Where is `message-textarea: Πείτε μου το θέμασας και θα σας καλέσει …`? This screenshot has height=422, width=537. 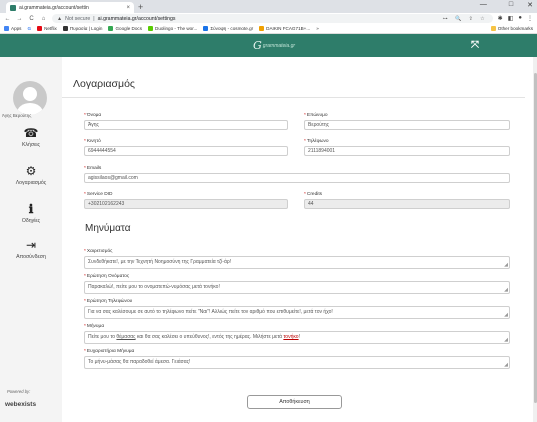
message-textarea: Πείτε μου το θέμασας και θα σας καλέσει … is located at coordinates (297, 337).